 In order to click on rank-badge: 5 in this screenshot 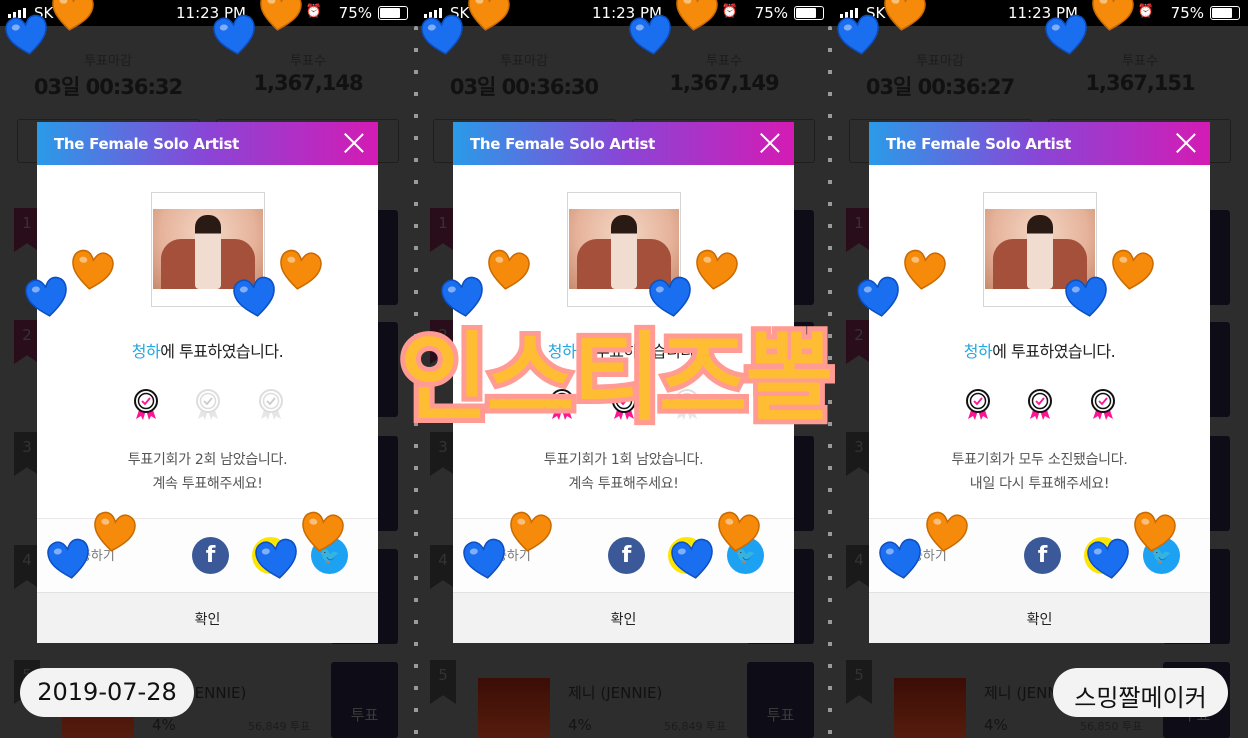, I will do `click(859, 682)`.